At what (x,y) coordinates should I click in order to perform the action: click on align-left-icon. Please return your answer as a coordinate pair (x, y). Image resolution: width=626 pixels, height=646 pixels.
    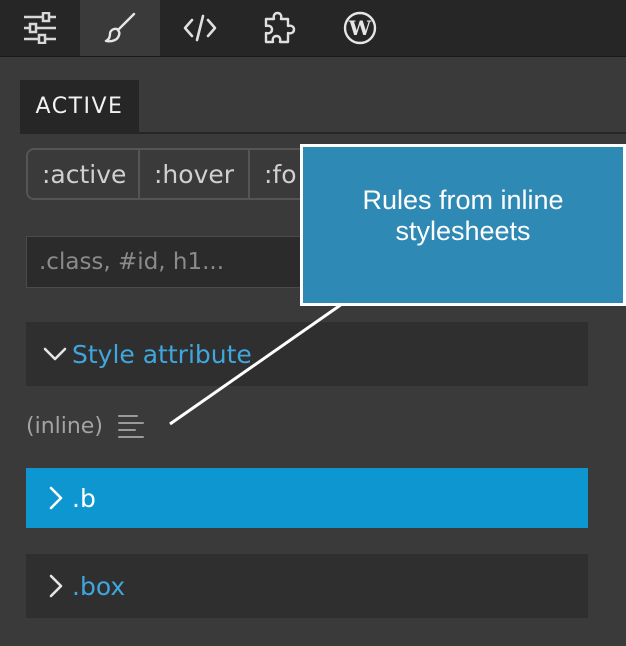
    Looking at the image, I should click on (131, 426).